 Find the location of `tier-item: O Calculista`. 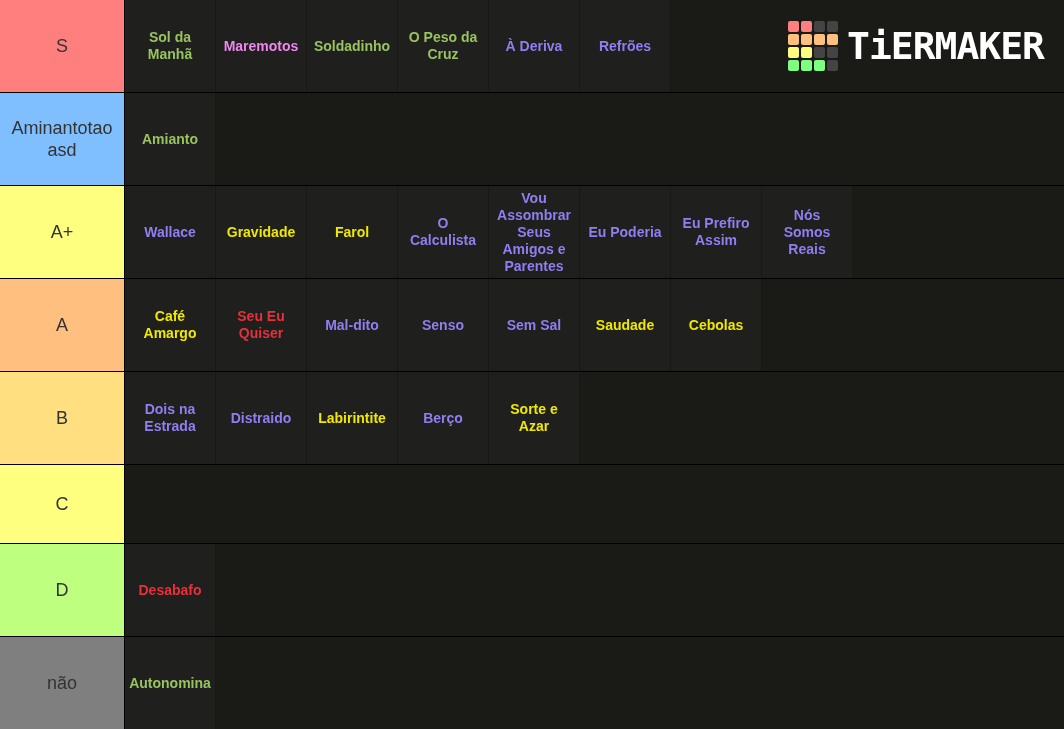

tier-item: O Calculista is located at coordinates (443, 232).